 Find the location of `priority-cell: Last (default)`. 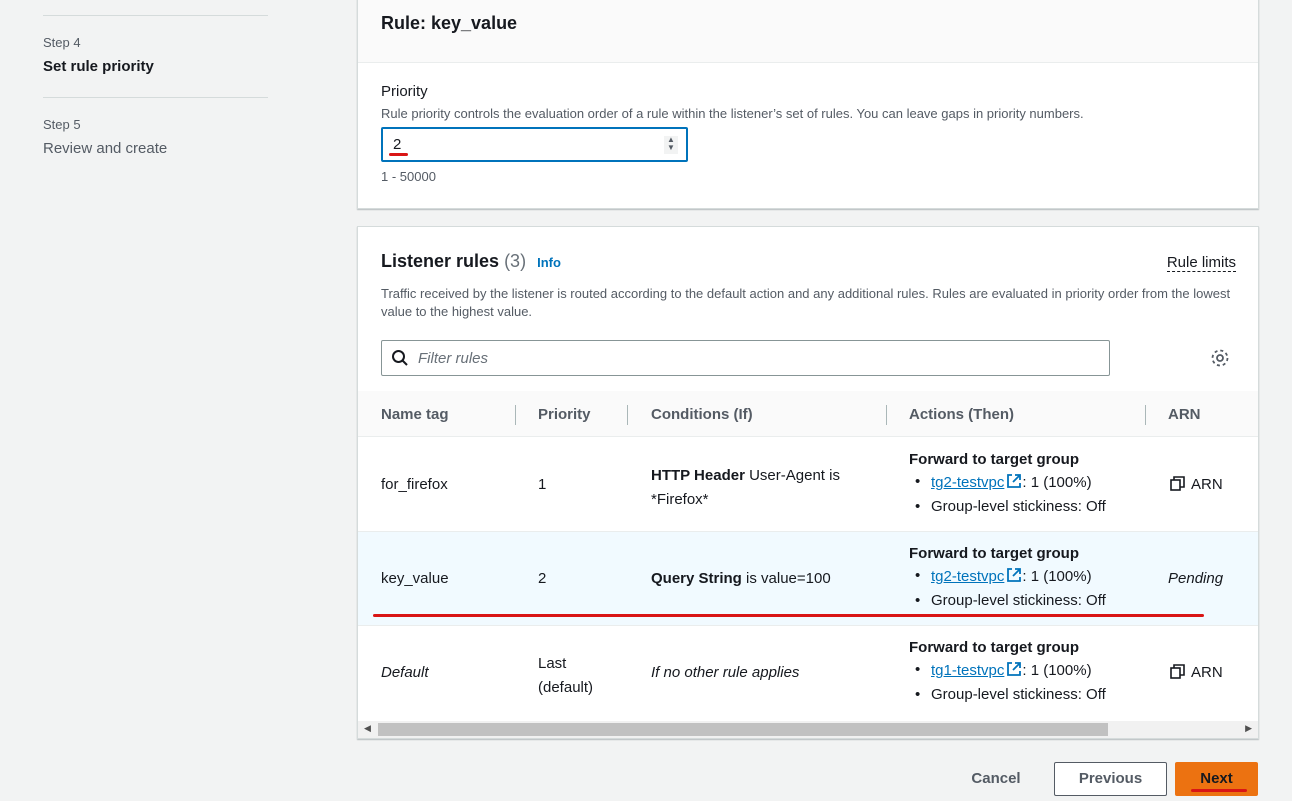

priority-cell: Last (default) is located at coordinates (565, 676).